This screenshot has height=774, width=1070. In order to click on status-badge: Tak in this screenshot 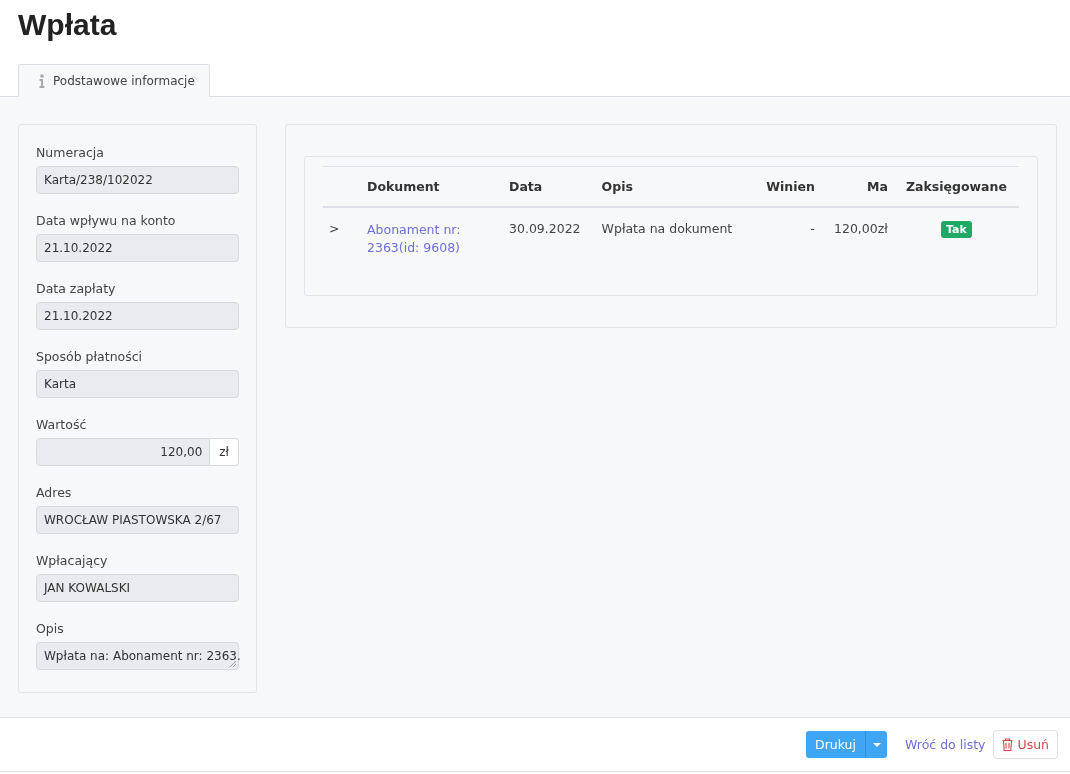, I will do `click(956, 229)`.